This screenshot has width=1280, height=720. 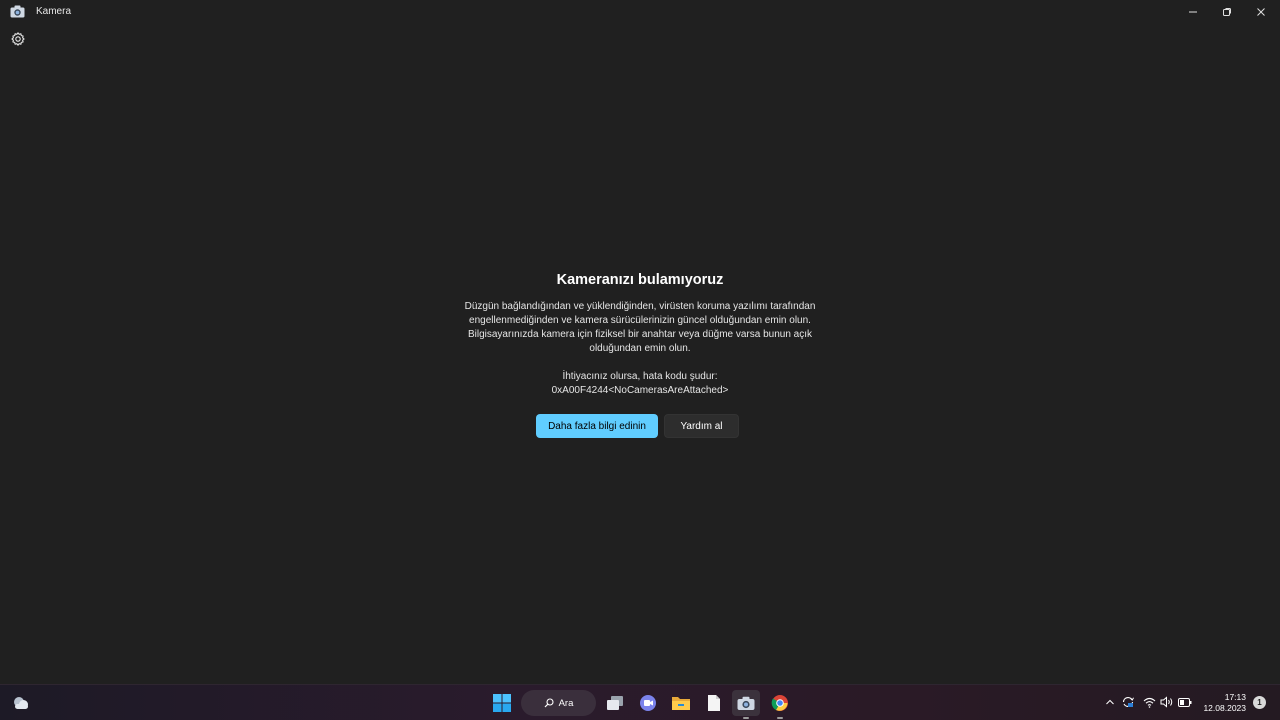 What do you see at coordinates (780, 718) in the screenshot?
I see `running-indicator` at bounding box center [780, 718].